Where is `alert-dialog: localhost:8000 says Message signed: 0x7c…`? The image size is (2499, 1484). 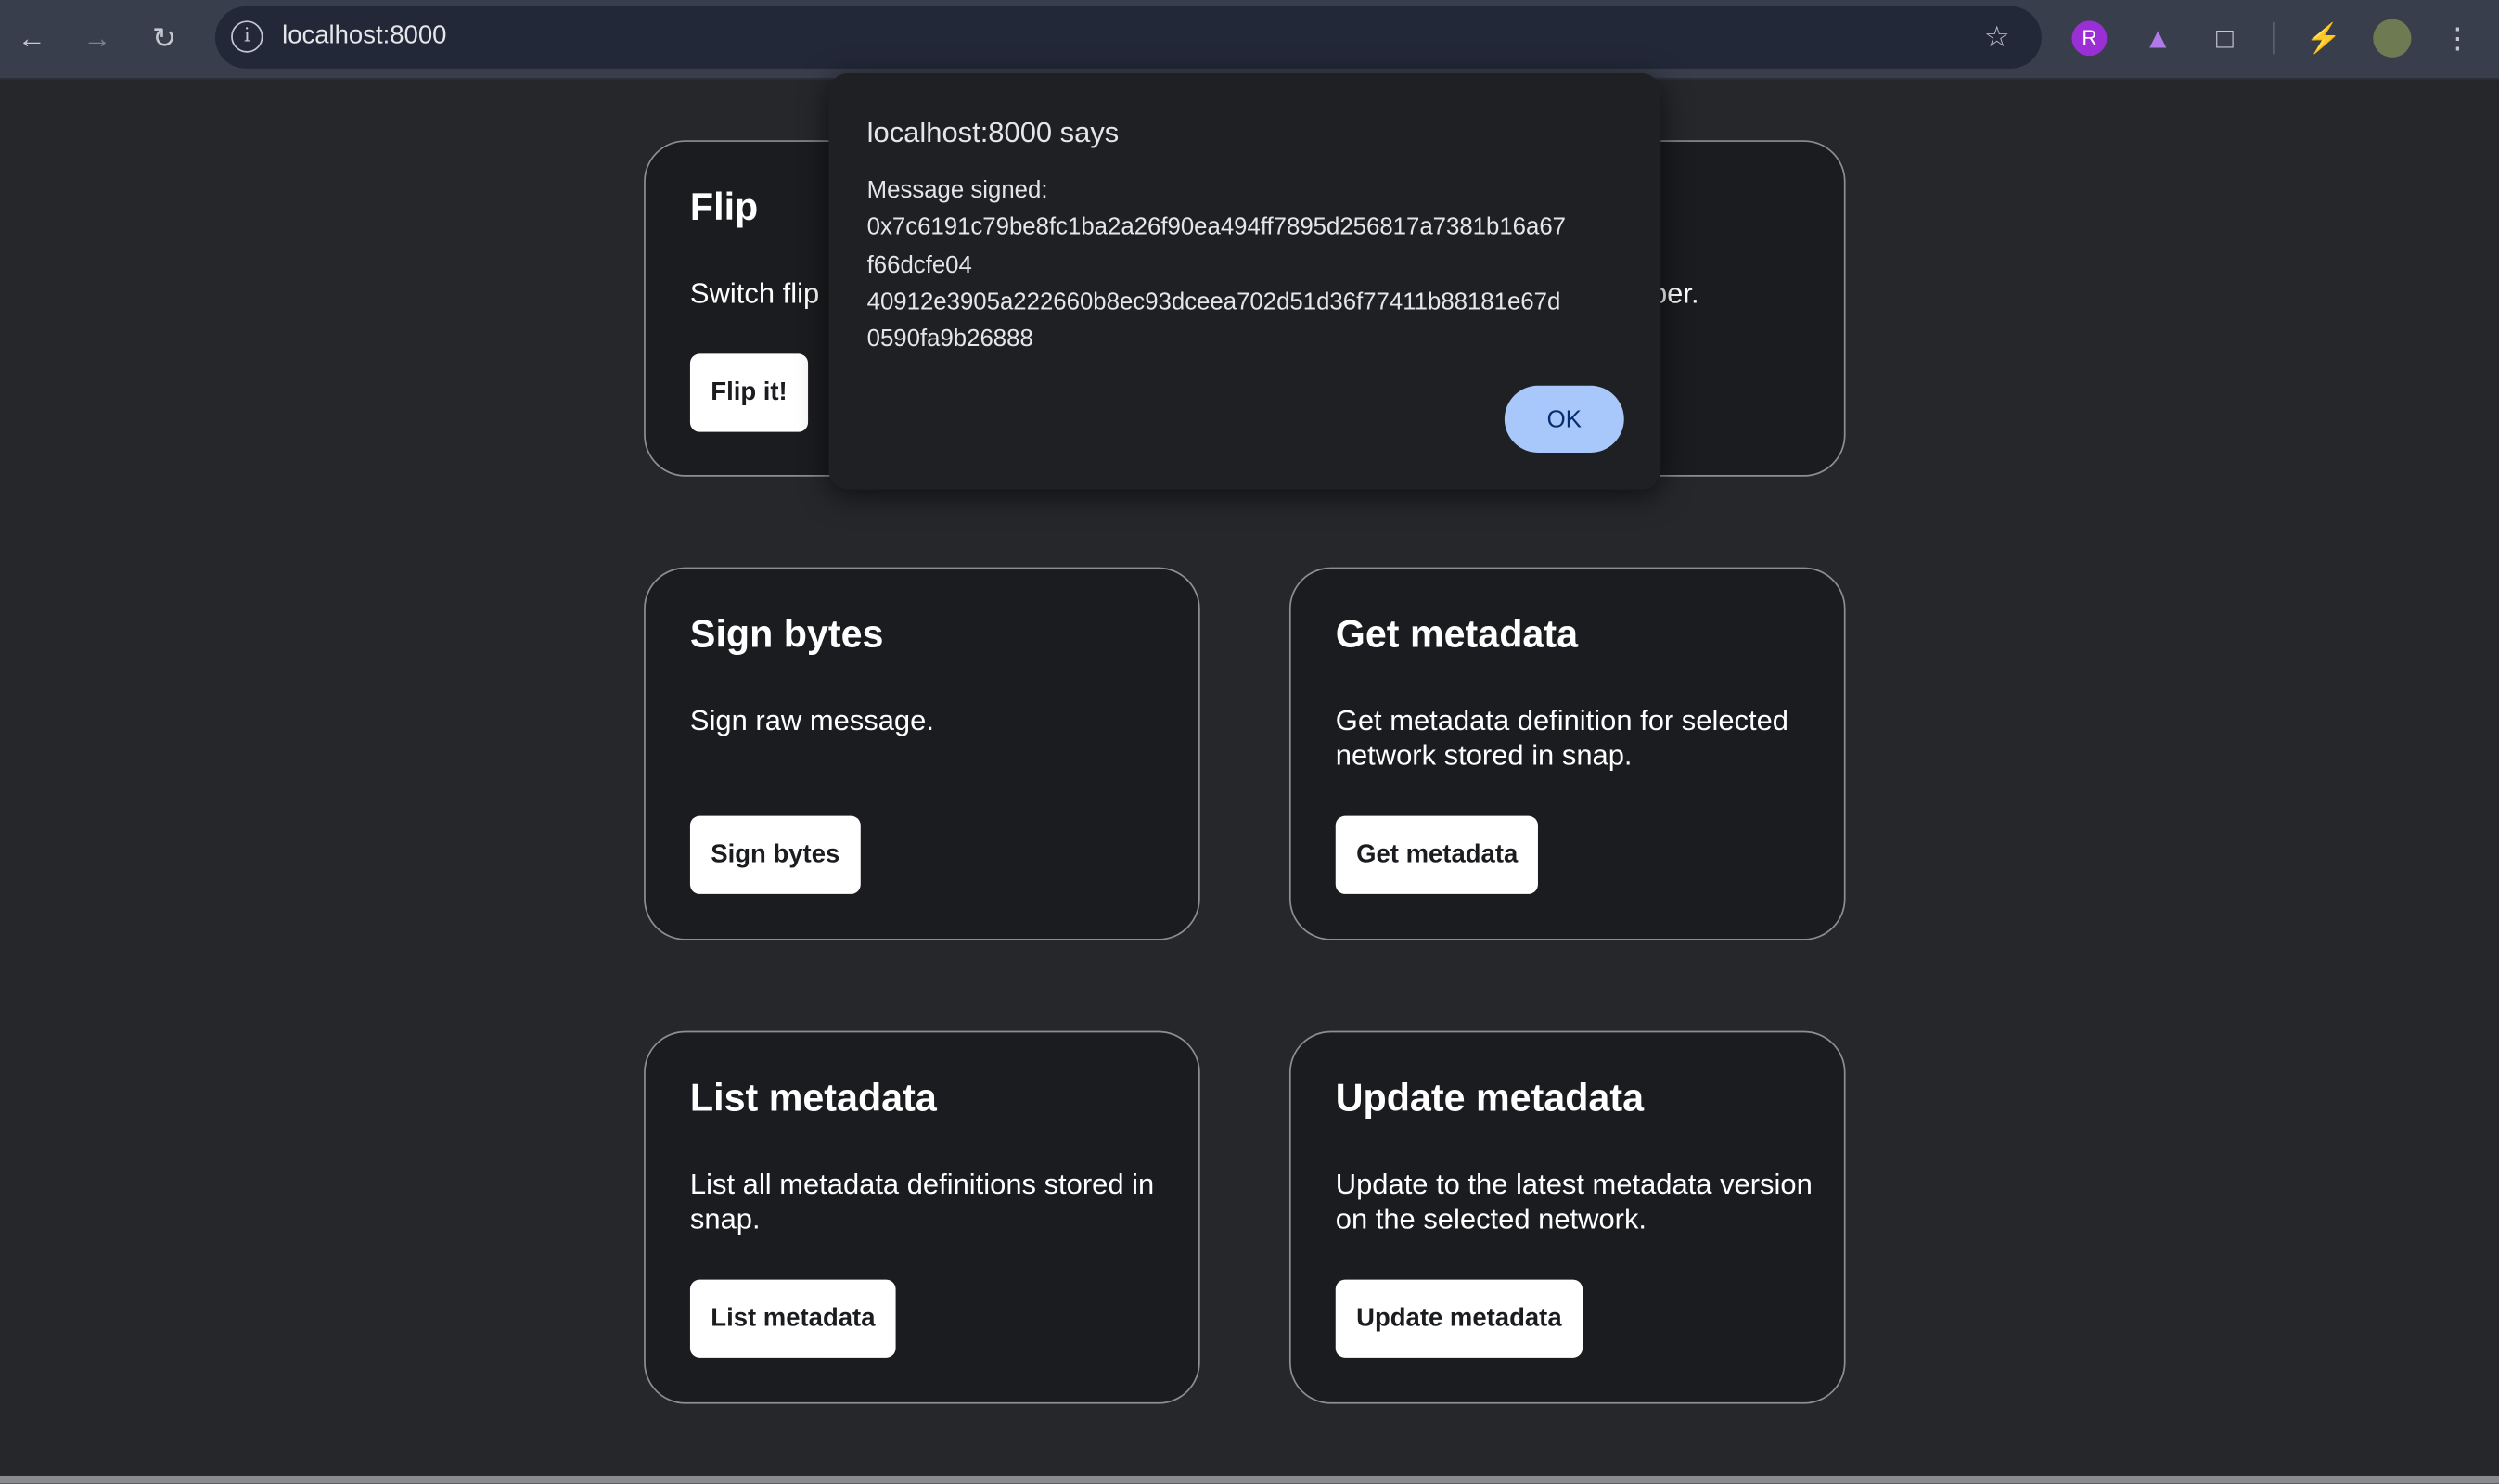 alert-dialog: localhost:8000 says Message signed: 0x7c… is located at coordinates (1244, 281).